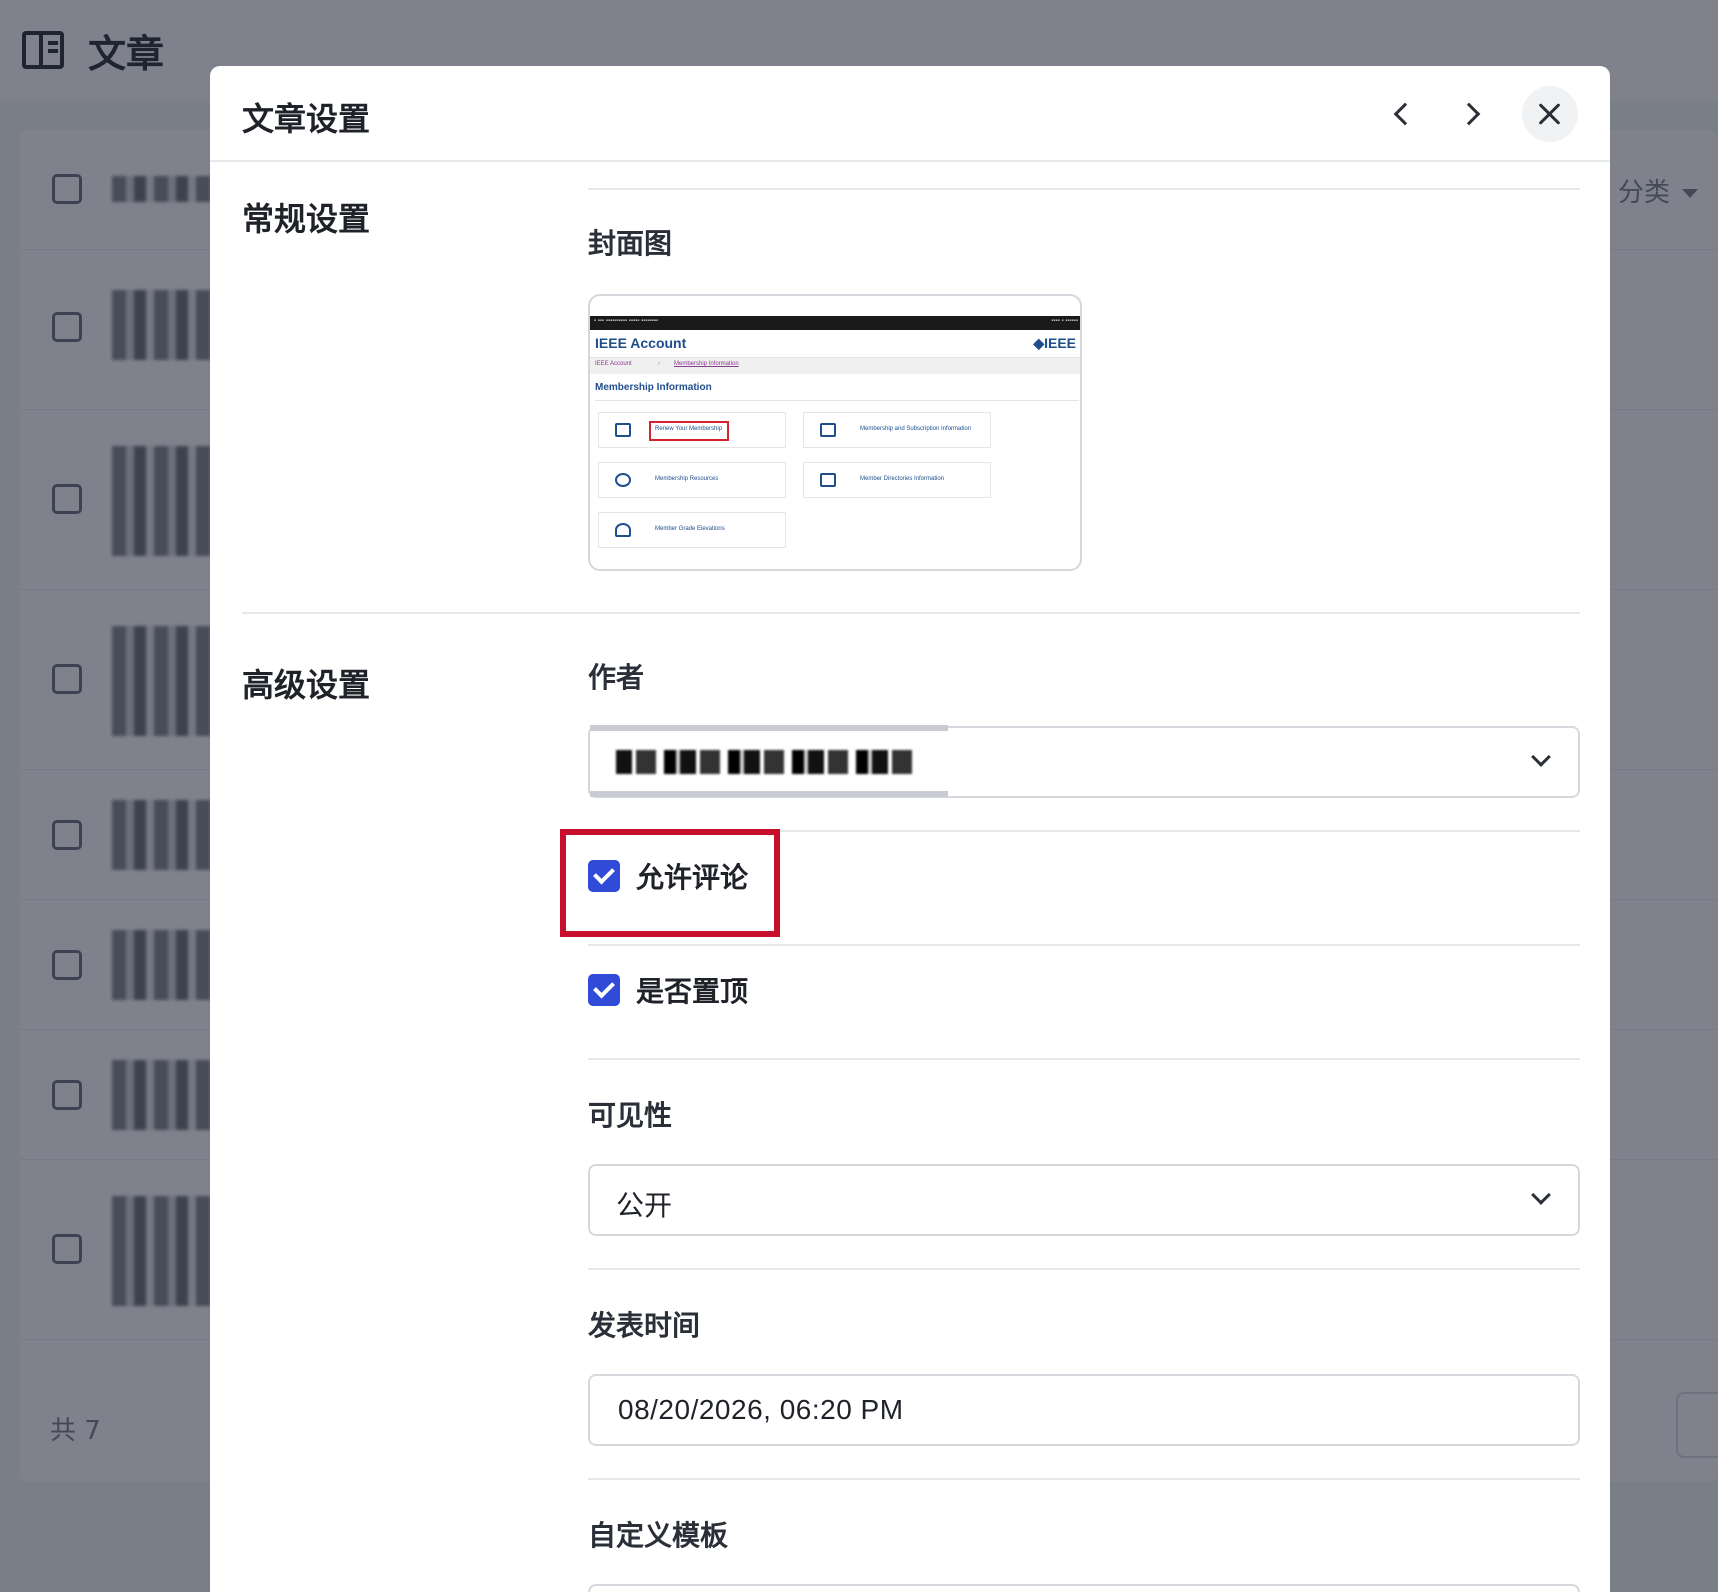 The width and height of the screenshot is (1718, 1592). What do you see at coordinates (658, 1535) in the screenshot?
I see `custom-template-label: 自定义模板` at bounding box center [658, 1535].